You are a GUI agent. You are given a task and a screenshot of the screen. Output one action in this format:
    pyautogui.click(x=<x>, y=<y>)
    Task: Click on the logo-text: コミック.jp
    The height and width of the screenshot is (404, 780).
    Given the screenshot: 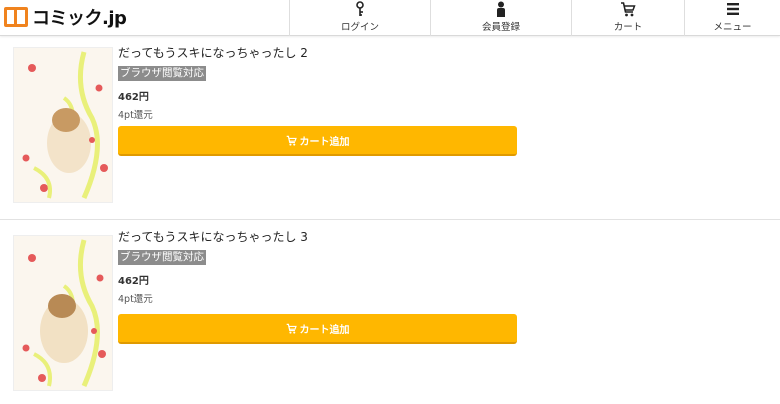 What is the action you would take?
    pyautogui.click(x=79, y=18)
    